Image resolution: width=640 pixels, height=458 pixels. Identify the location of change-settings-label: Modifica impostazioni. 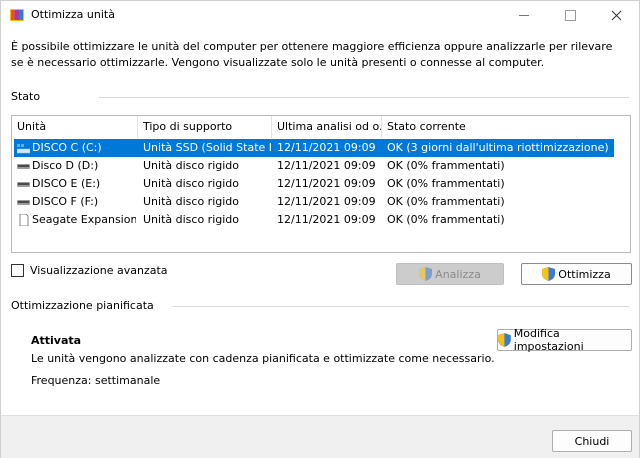
(548, 340).